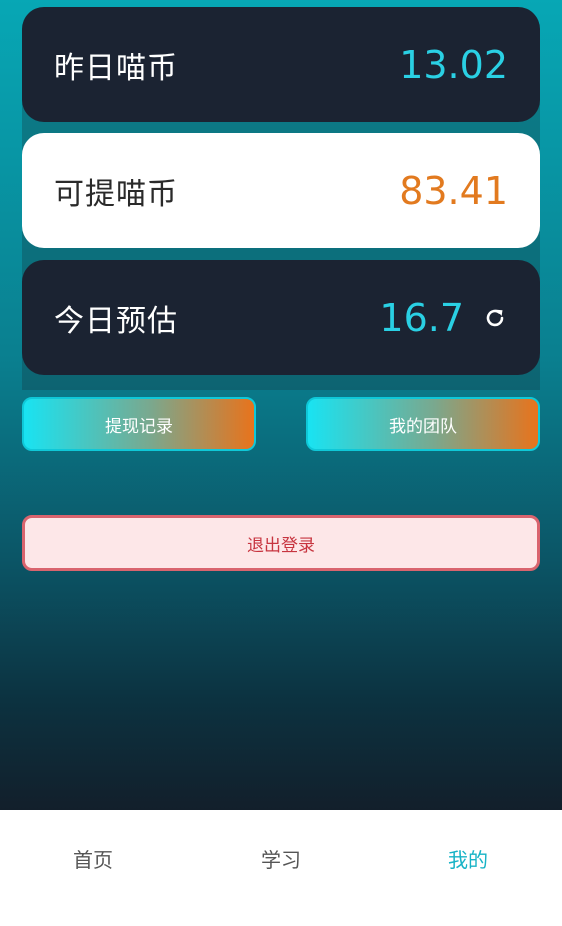  I want to click on yesterday-coins-value: 13.02, so click(453, 64).